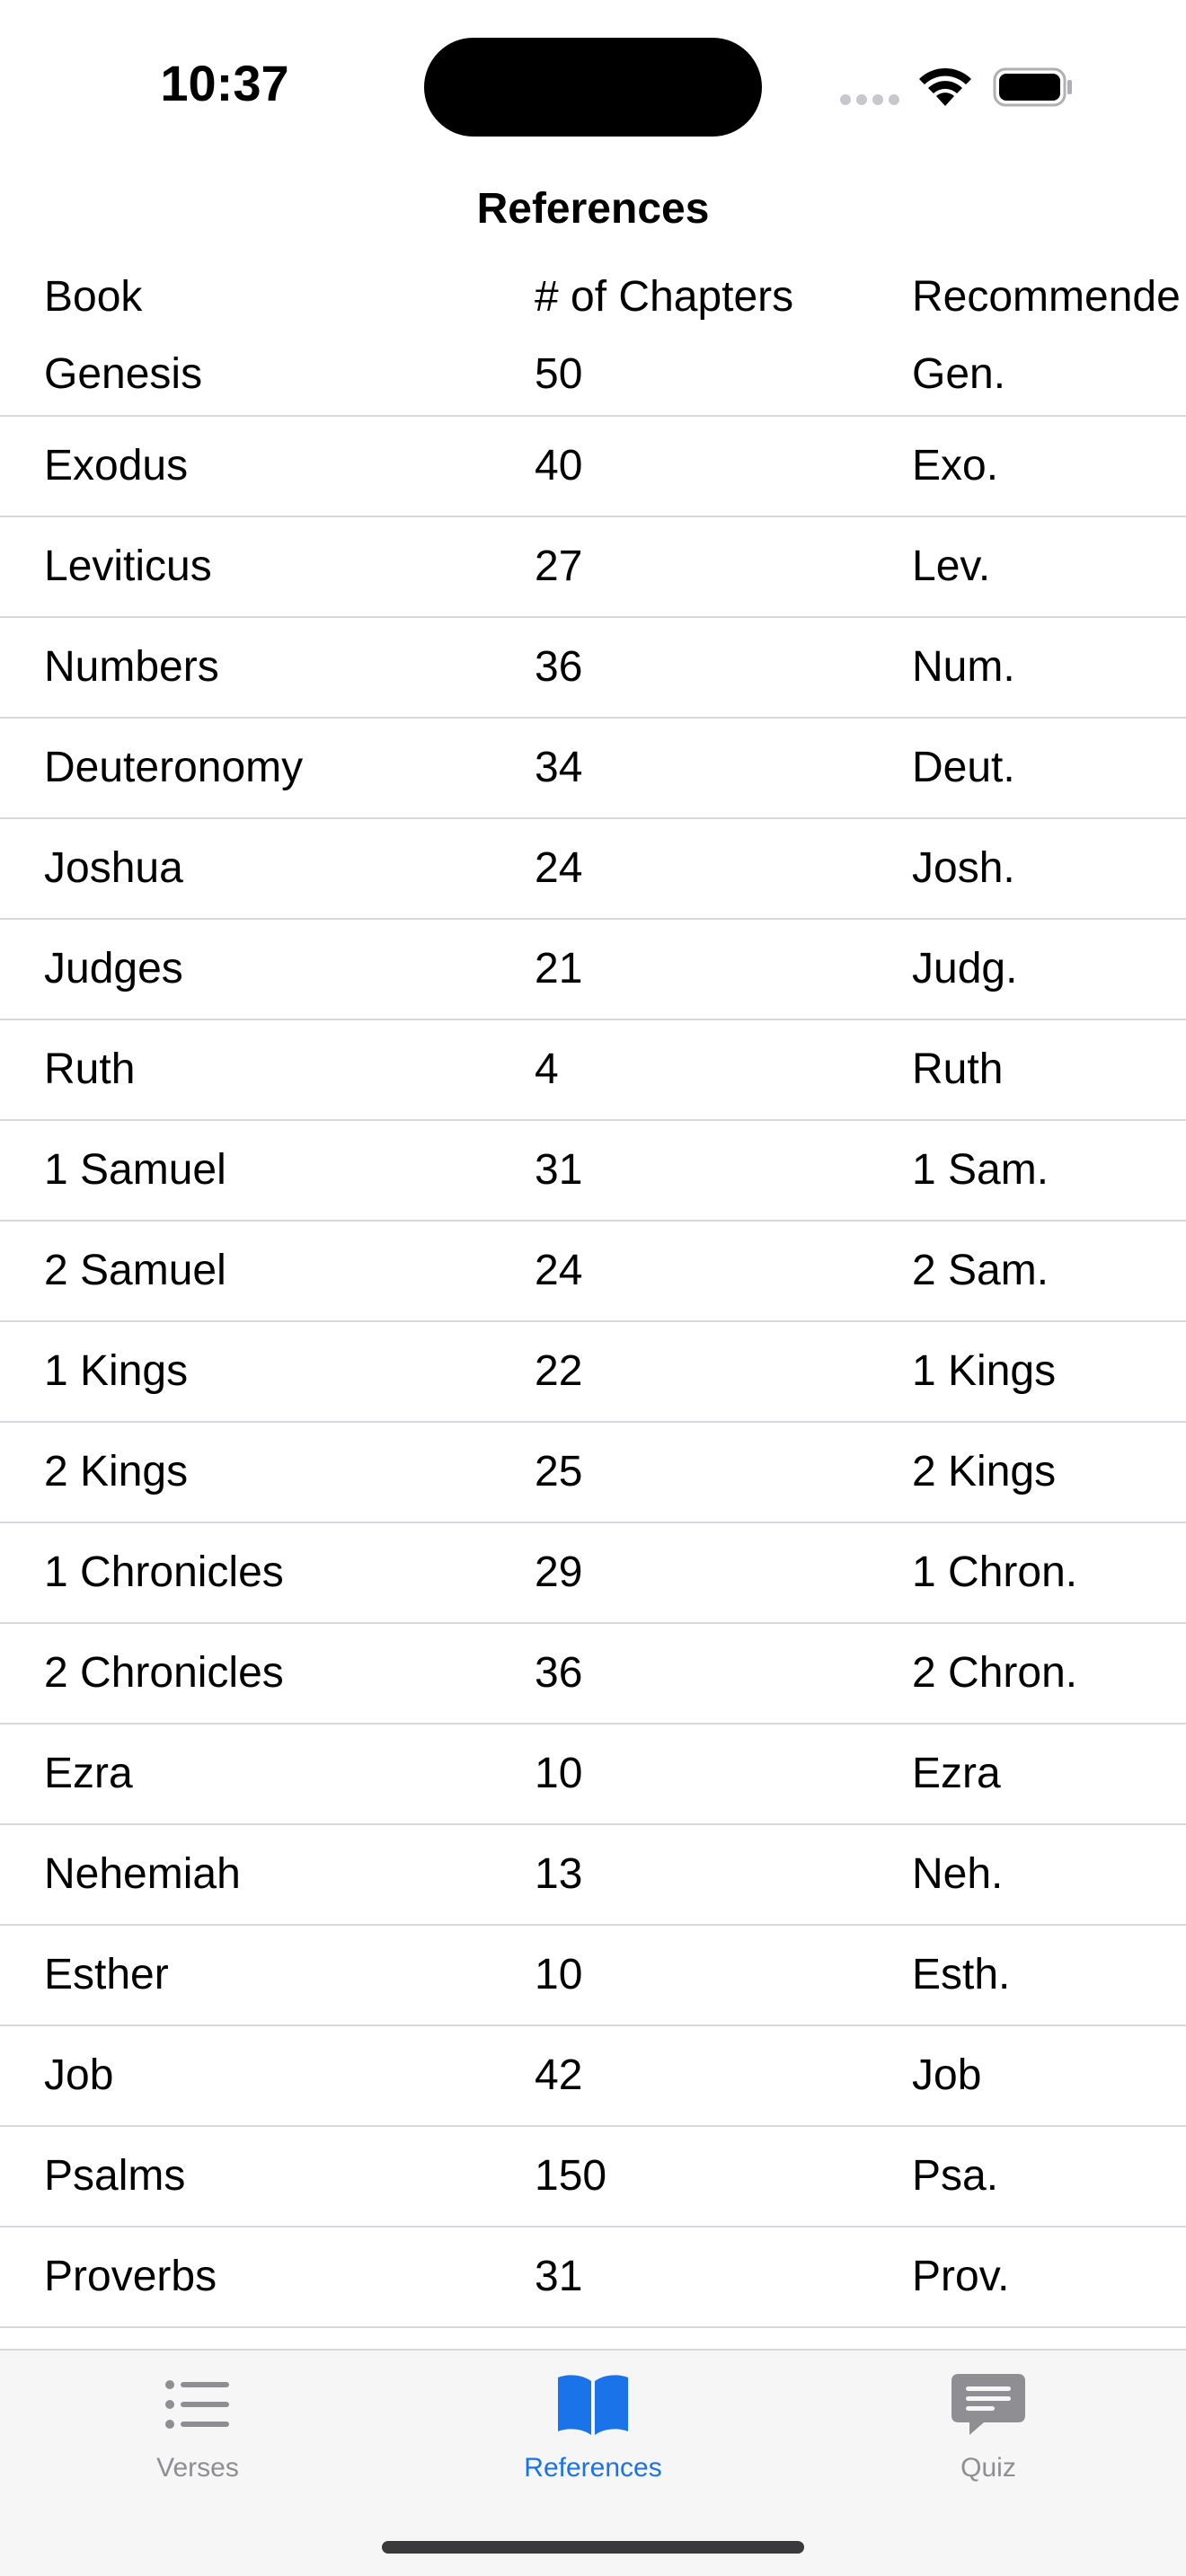  What do you see at coordinates (963, 868) in the screenshot?
I see `abbreviation-cell: Josh.` at bounding box center [963, 868].